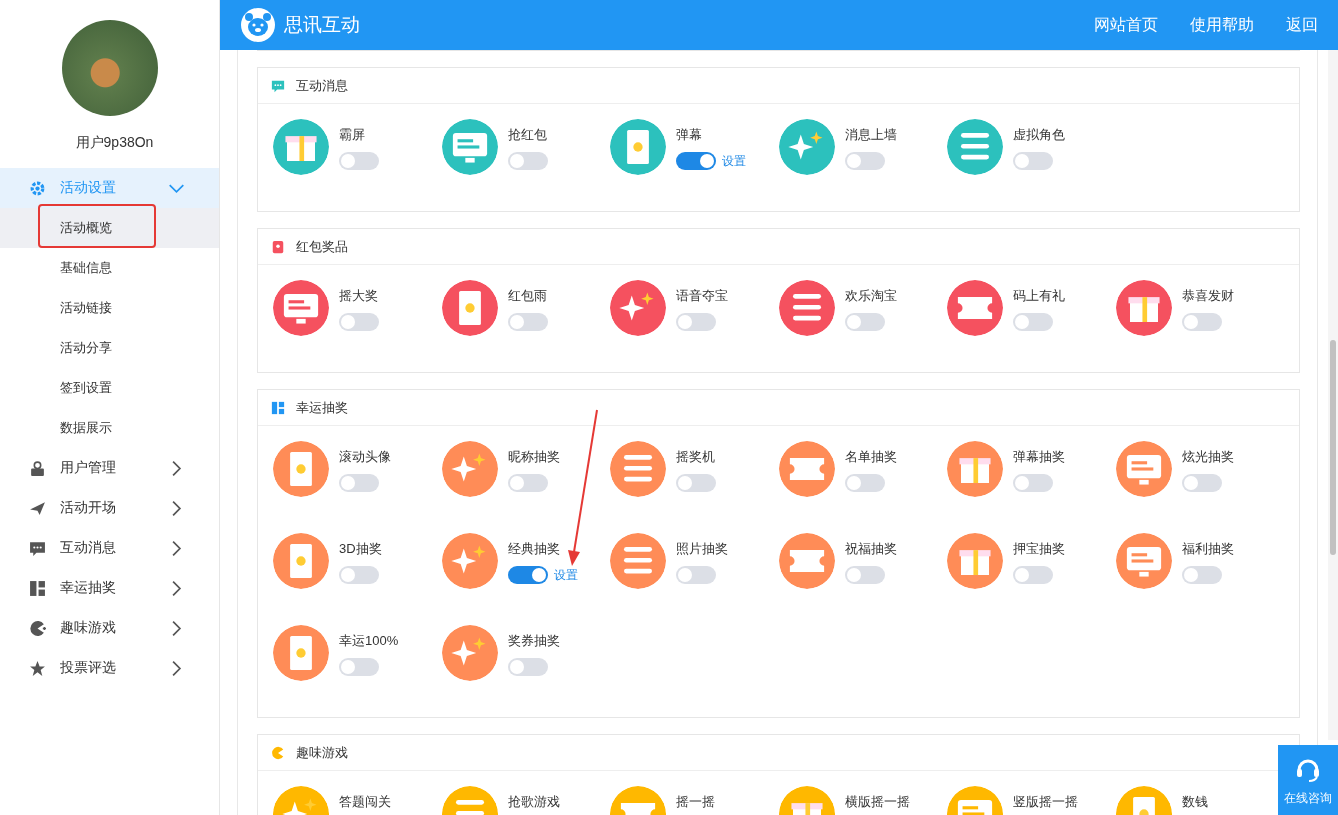  Describe the element at coordinates (37, 188) in the screenshot. I see `gear-icon` at that location.